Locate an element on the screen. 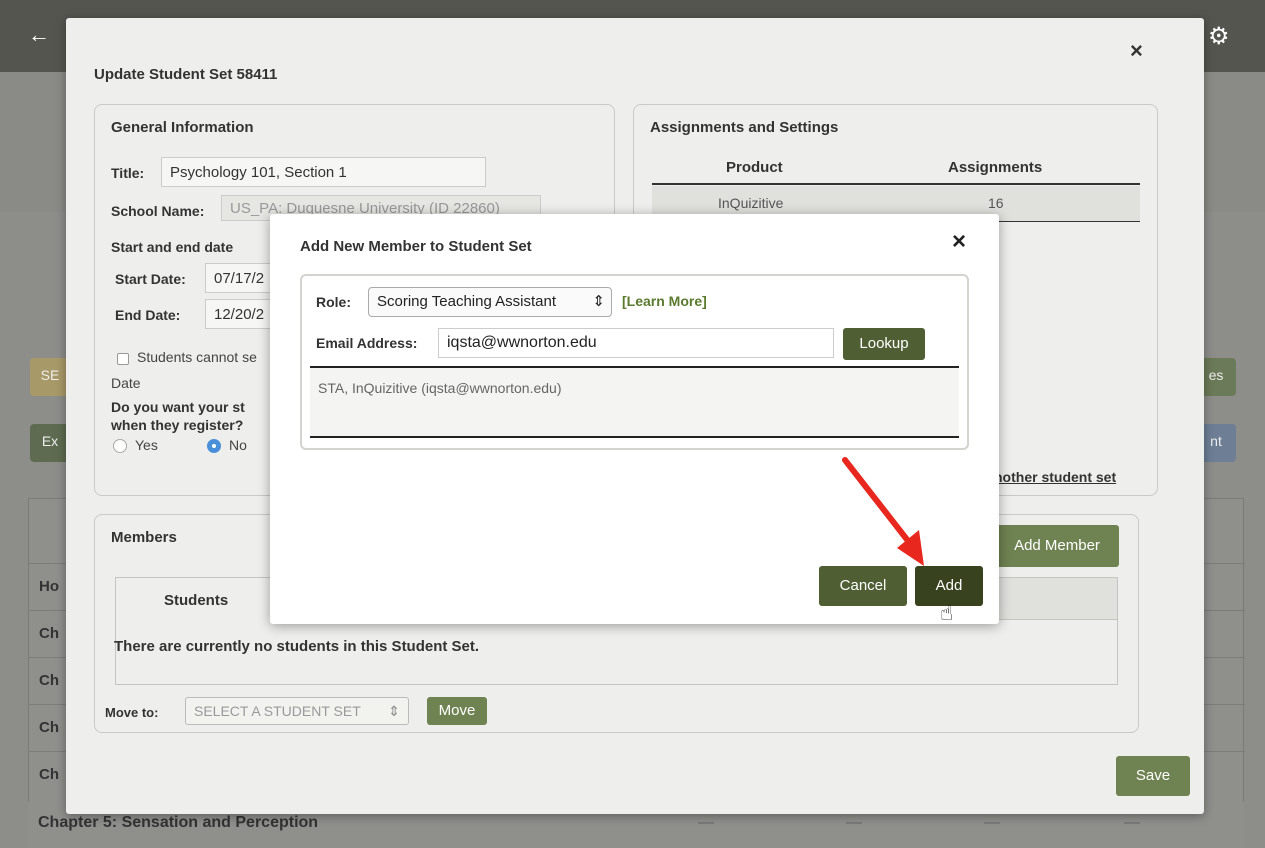  checkbox-label-continued: Date is located at coordinates (126, 383).